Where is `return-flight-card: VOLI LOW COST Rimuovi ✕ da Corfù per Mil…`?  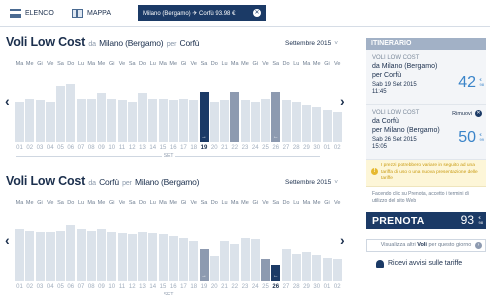 return-flight-card: VOLI LOW COST Rimuovi ✕ da Corfù per Mil… is located at coordinates (426, 132).